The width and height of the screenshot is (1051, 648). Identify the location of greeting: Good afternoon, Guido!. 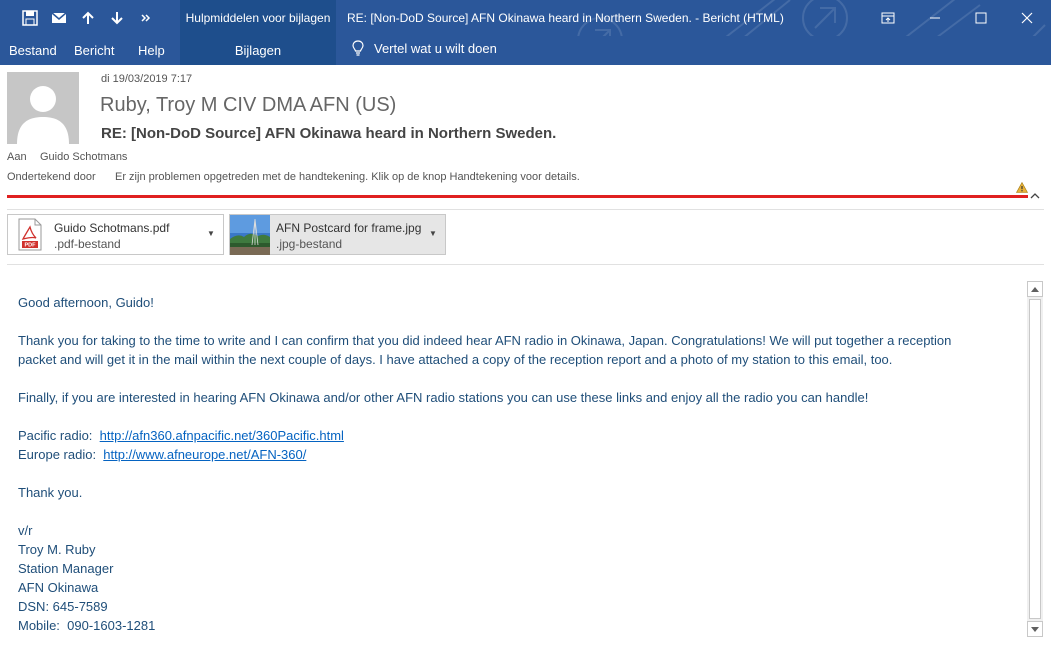
(86, 302).